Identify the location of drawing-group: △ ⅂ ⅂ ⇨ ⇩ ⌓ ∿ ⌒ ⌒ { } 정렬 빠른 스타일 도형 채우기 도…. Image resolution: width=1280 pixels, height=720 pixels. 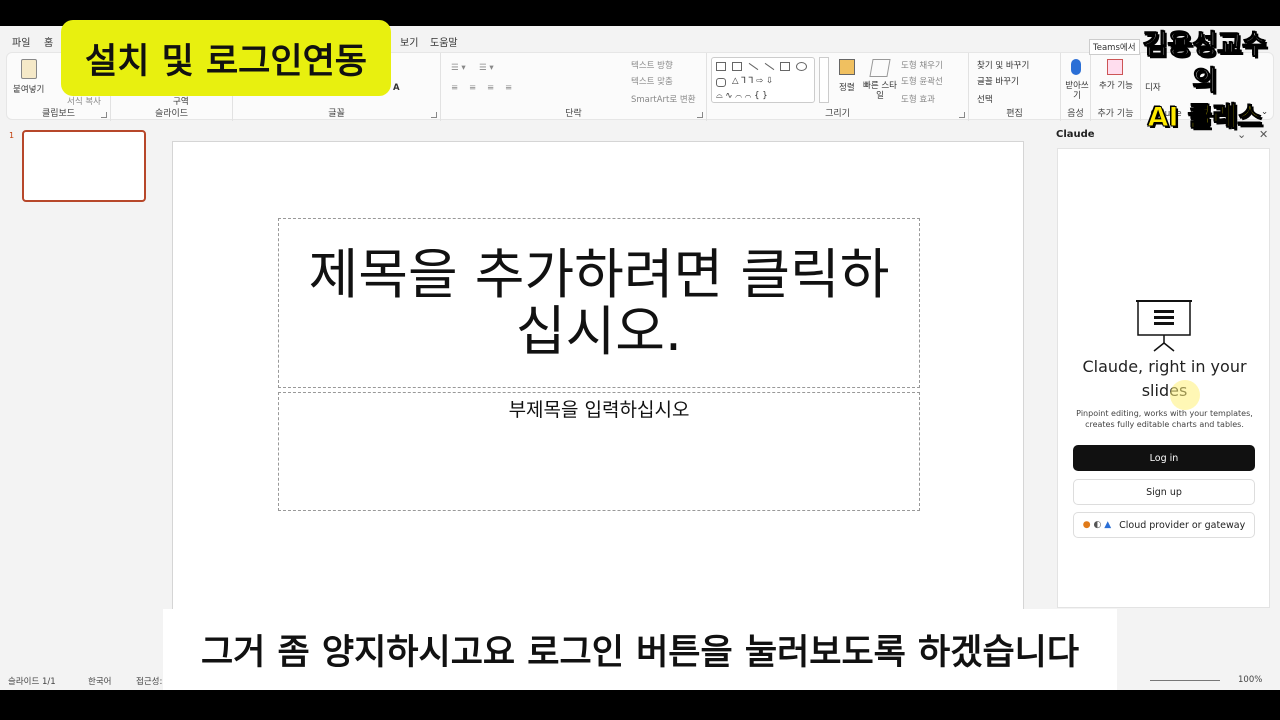
(838, 87).